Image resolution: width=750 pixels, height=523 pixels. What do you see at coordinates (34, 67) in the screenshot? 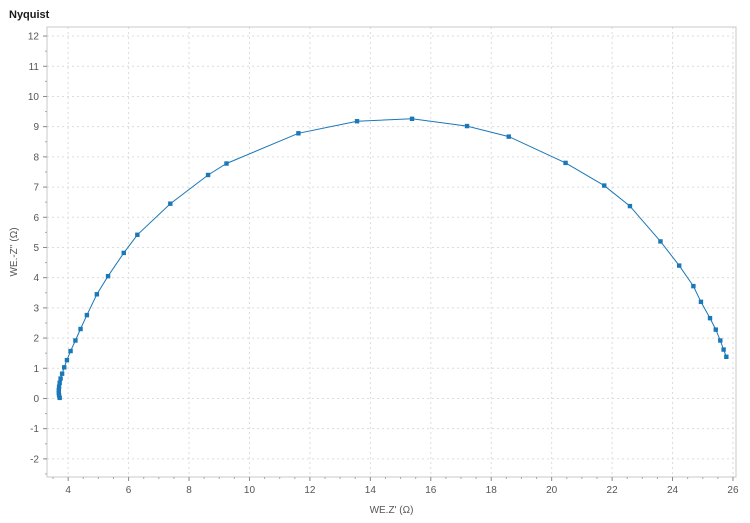
I see `y-tick-label: 11` at bounding box center [34, 67].